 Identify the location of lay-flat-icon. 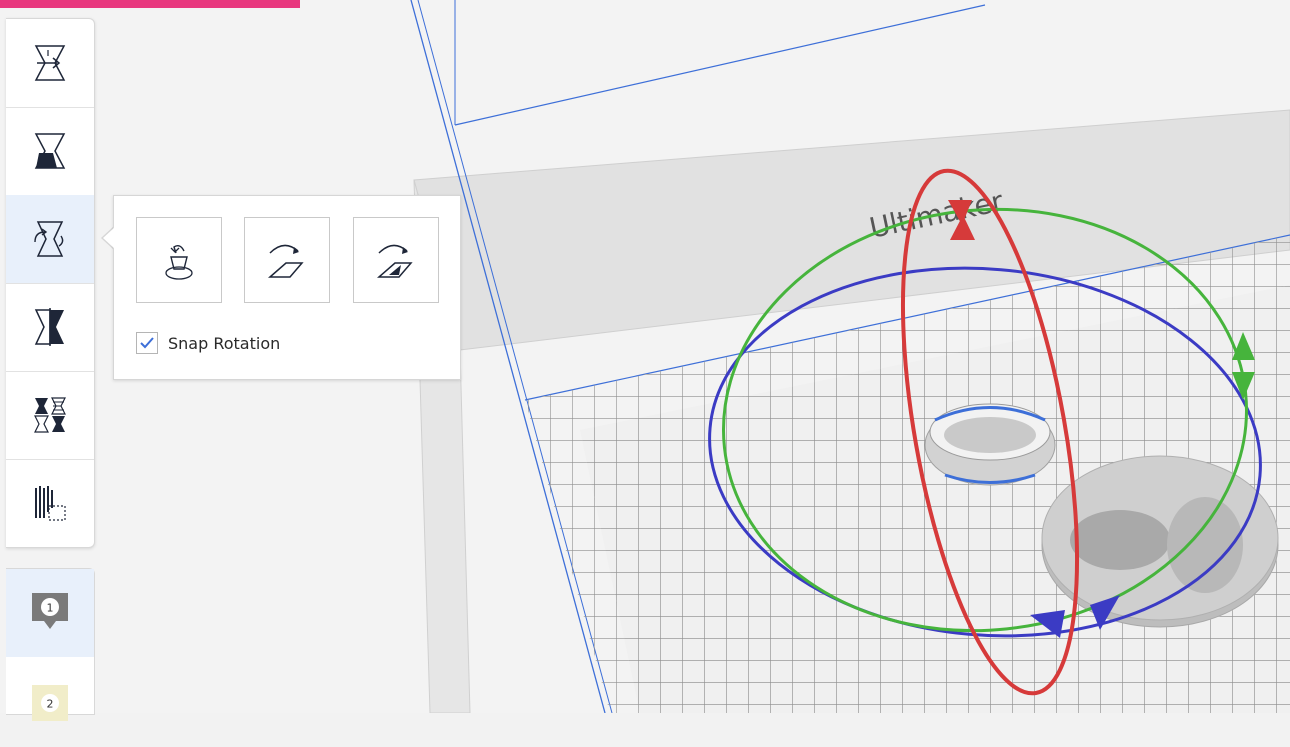
(286, 261).